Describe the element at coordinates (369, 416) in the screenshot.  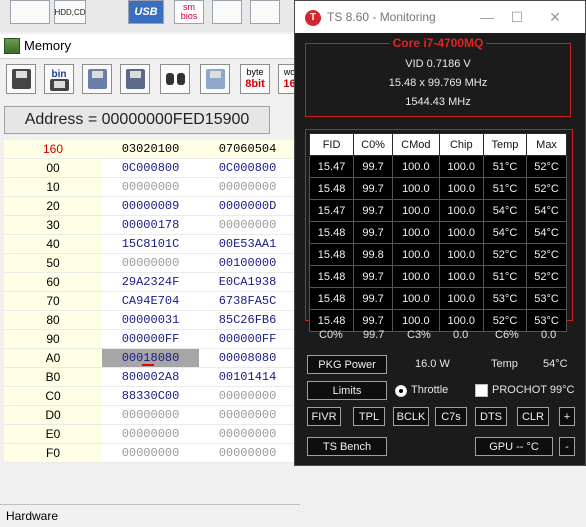
I see `tpl-button: TPL` at that location.